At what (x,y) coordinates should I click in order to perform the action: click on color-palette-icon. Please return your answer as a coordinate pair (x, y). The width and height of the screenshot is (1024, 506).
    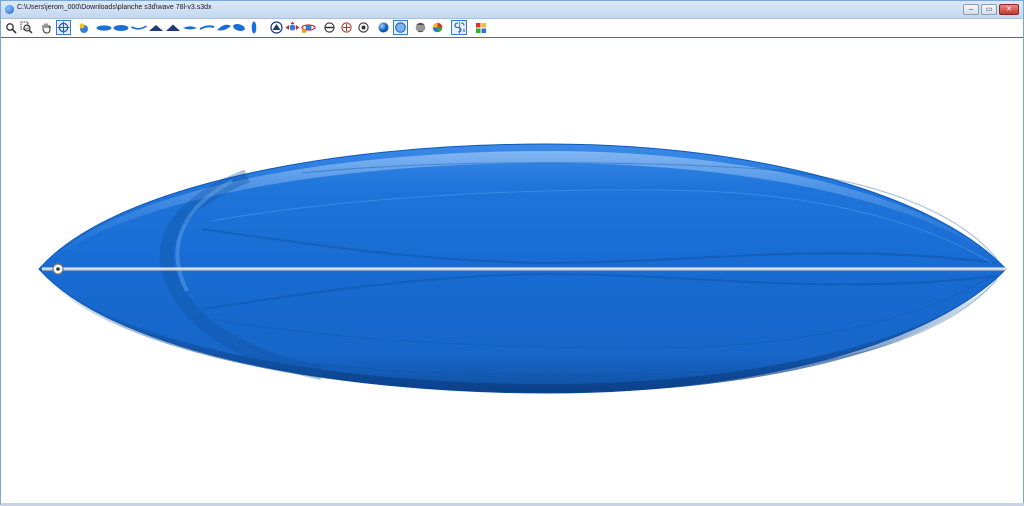
    Looking at the image, I should click on (84, 27).